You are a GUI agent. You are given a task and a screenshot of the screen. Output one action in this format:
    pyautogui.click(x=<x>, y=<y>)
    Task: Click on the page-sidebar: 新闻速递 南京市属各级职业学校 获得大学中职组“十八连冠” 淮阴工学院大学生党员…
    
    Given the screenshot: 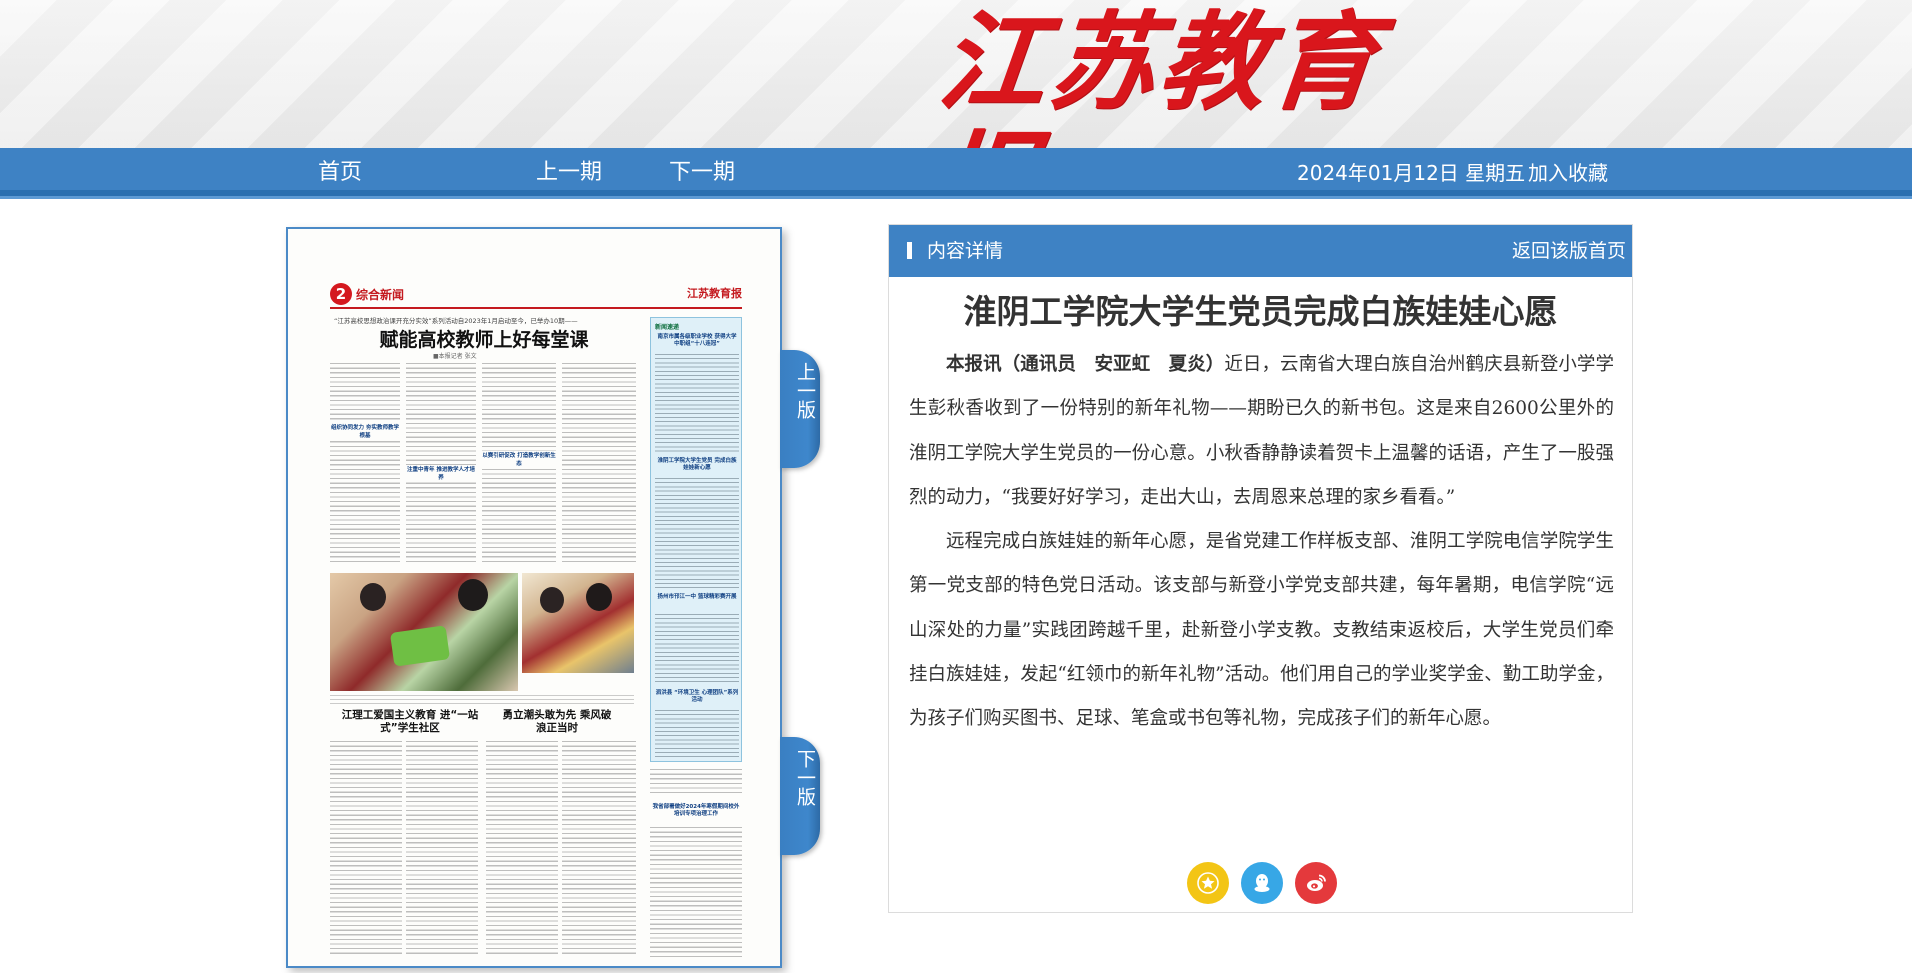 What is the action you would take?
    pyautogui.click(x=696, y=539)
    